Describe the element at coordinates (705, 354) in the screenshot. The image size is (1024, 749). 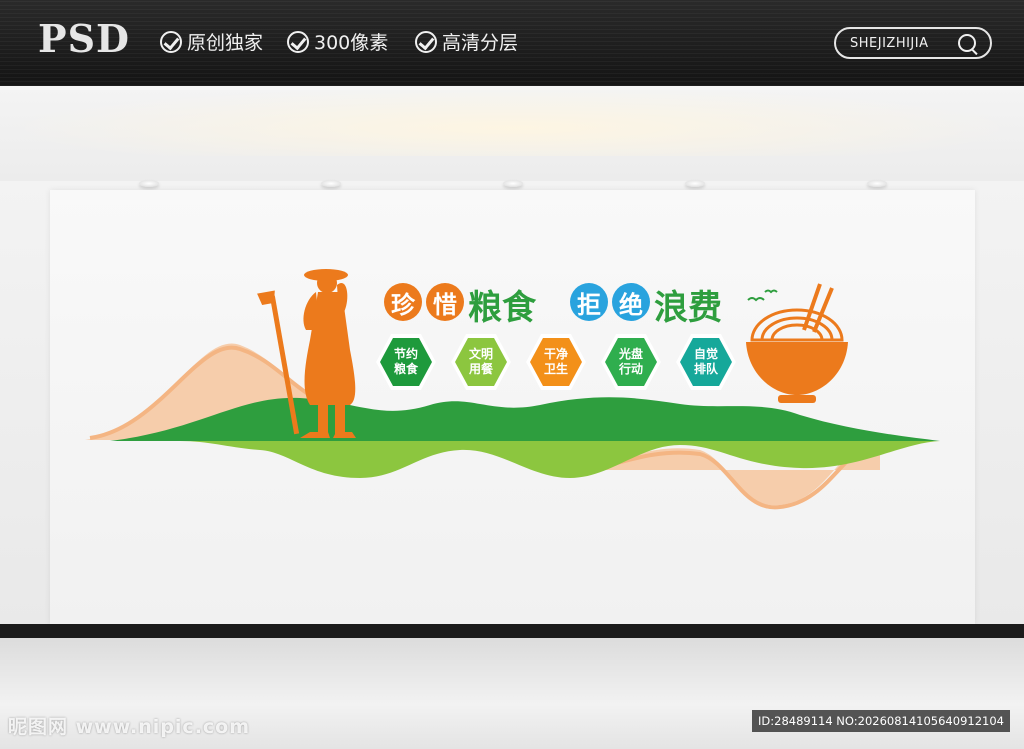
I see `hex-line: 自觉` at that location.